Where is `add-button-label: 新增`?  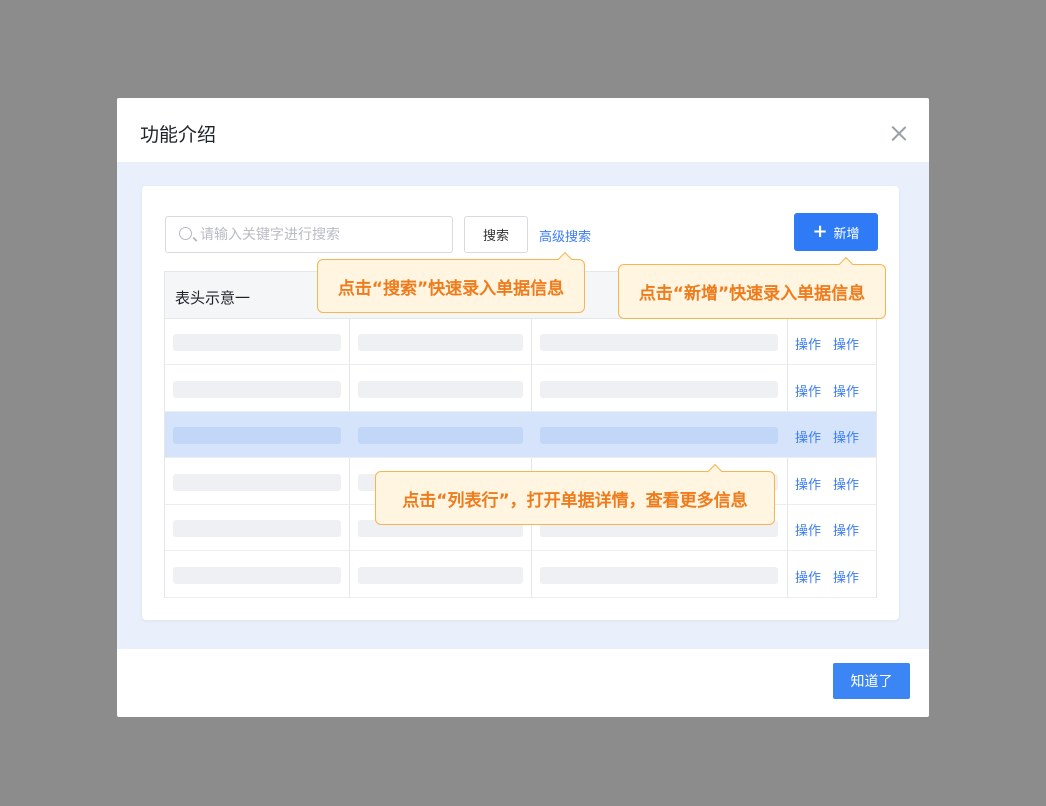
add-button-label: 新增 is located at coordinates (846, 234).